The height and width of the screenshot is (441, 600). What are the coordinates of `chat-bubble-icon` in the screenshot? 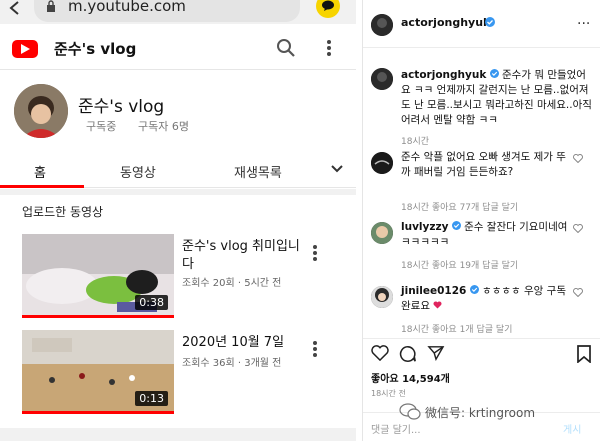 It's located at (328, 5).